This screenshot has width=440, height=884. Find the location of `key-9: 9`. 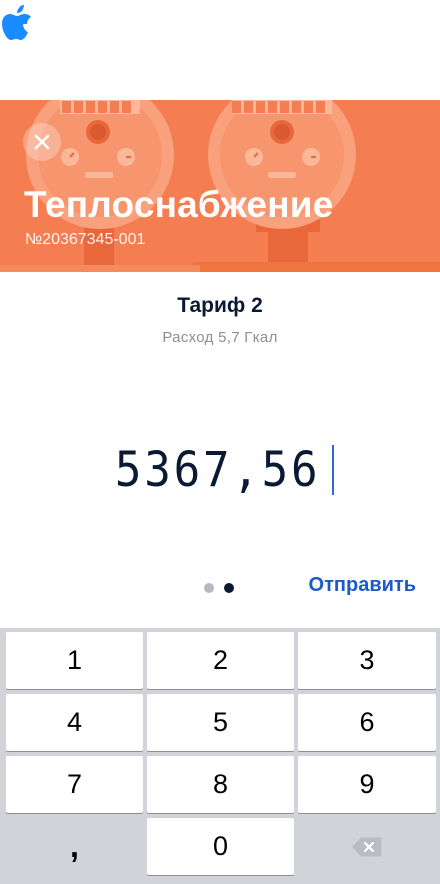

key-9: 9 is located at coordinates (367, 784).